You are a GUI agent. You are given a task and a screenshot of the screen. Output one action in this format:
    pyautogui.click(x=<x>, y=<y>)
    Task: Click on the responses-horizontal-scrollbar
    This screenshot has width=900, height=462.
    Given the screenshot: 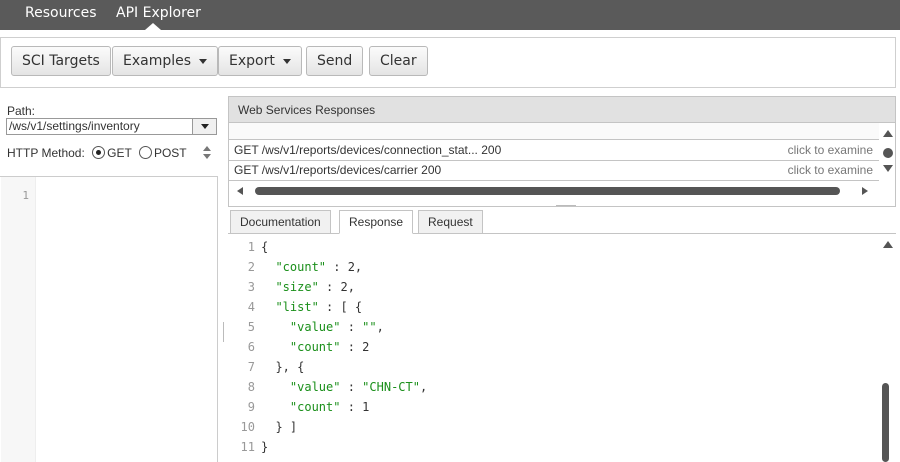 What is the action you would take?
    pyautogui.click(x=554, y=191)
    